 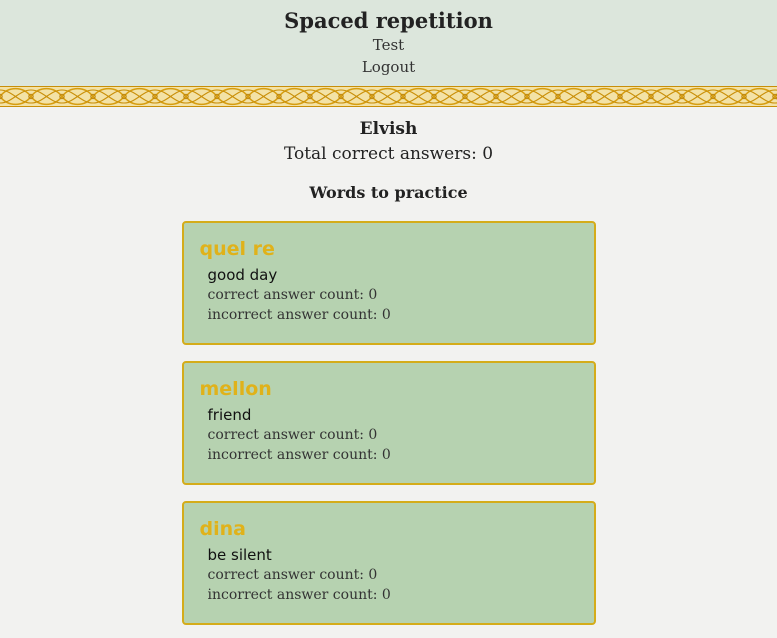 I want to click on word-translation: friend, so click(x=229, y=415).